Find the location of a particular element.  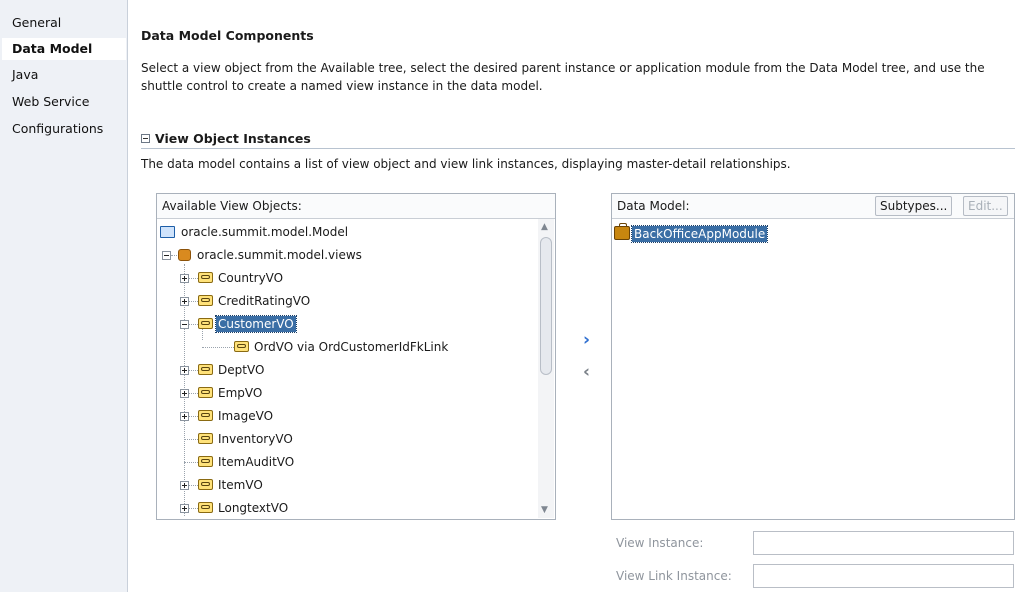

page-title: Data Model Components is located at coordinates (227, 35).